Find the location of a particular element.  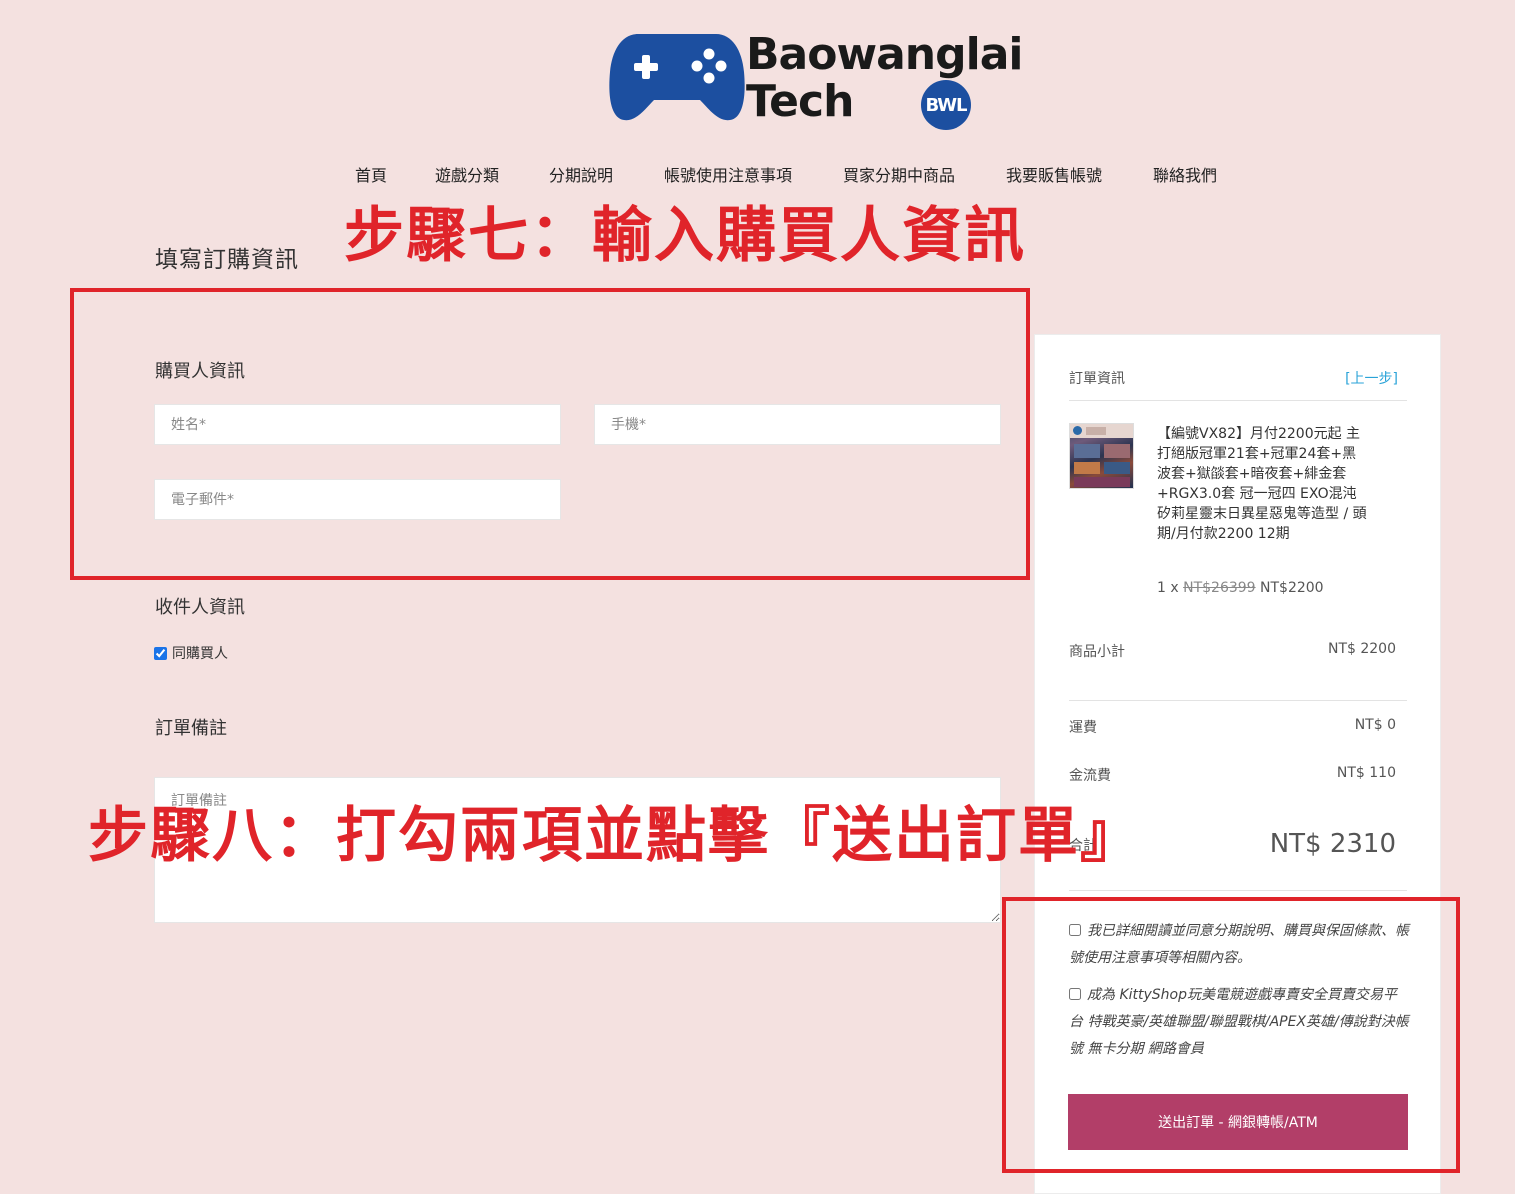

logo-wordmark: Baowanglai Tech is located at coordinates (884, 78).